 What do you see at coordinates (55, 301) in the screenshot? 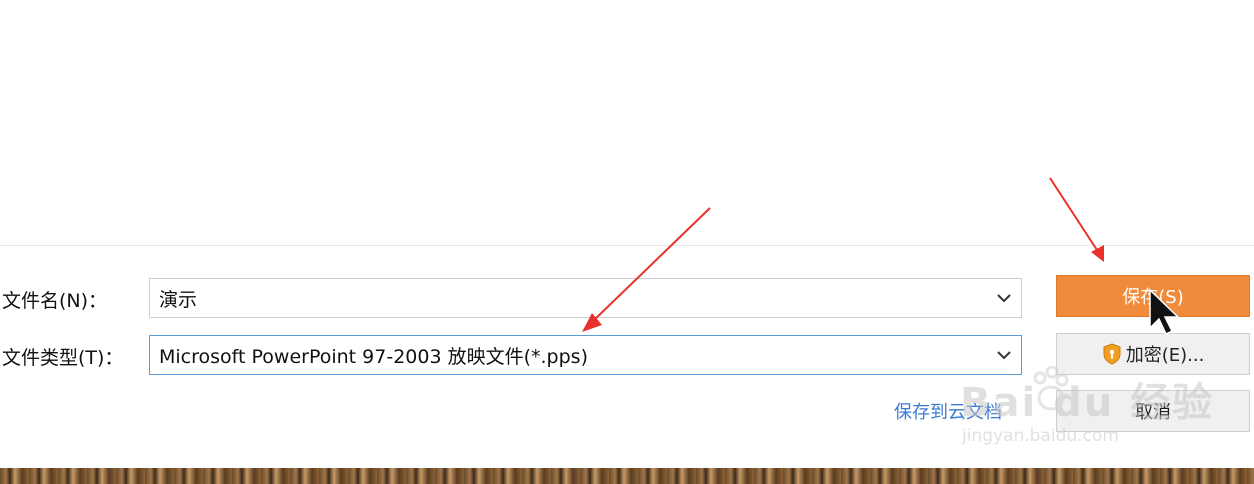
I see `filename-label: 文件名(N)：` at bounding box center [55, 301].